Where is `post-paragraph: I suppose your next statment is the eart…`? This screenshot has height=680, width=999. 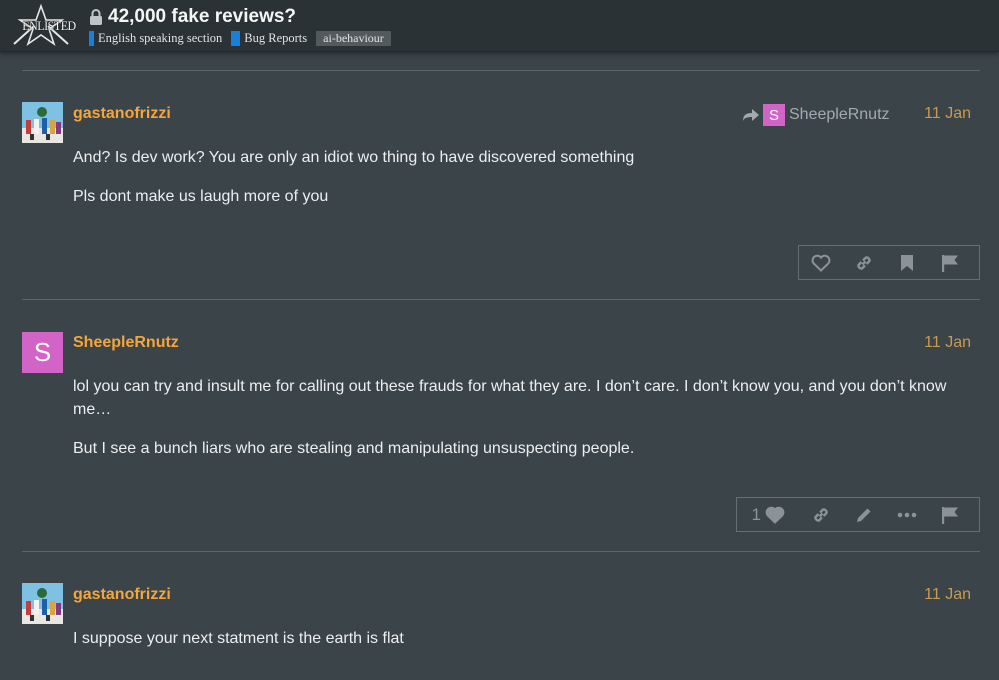 post-paragraph: I suppose your next statment is the eart… is located at coordinates (238, 638).